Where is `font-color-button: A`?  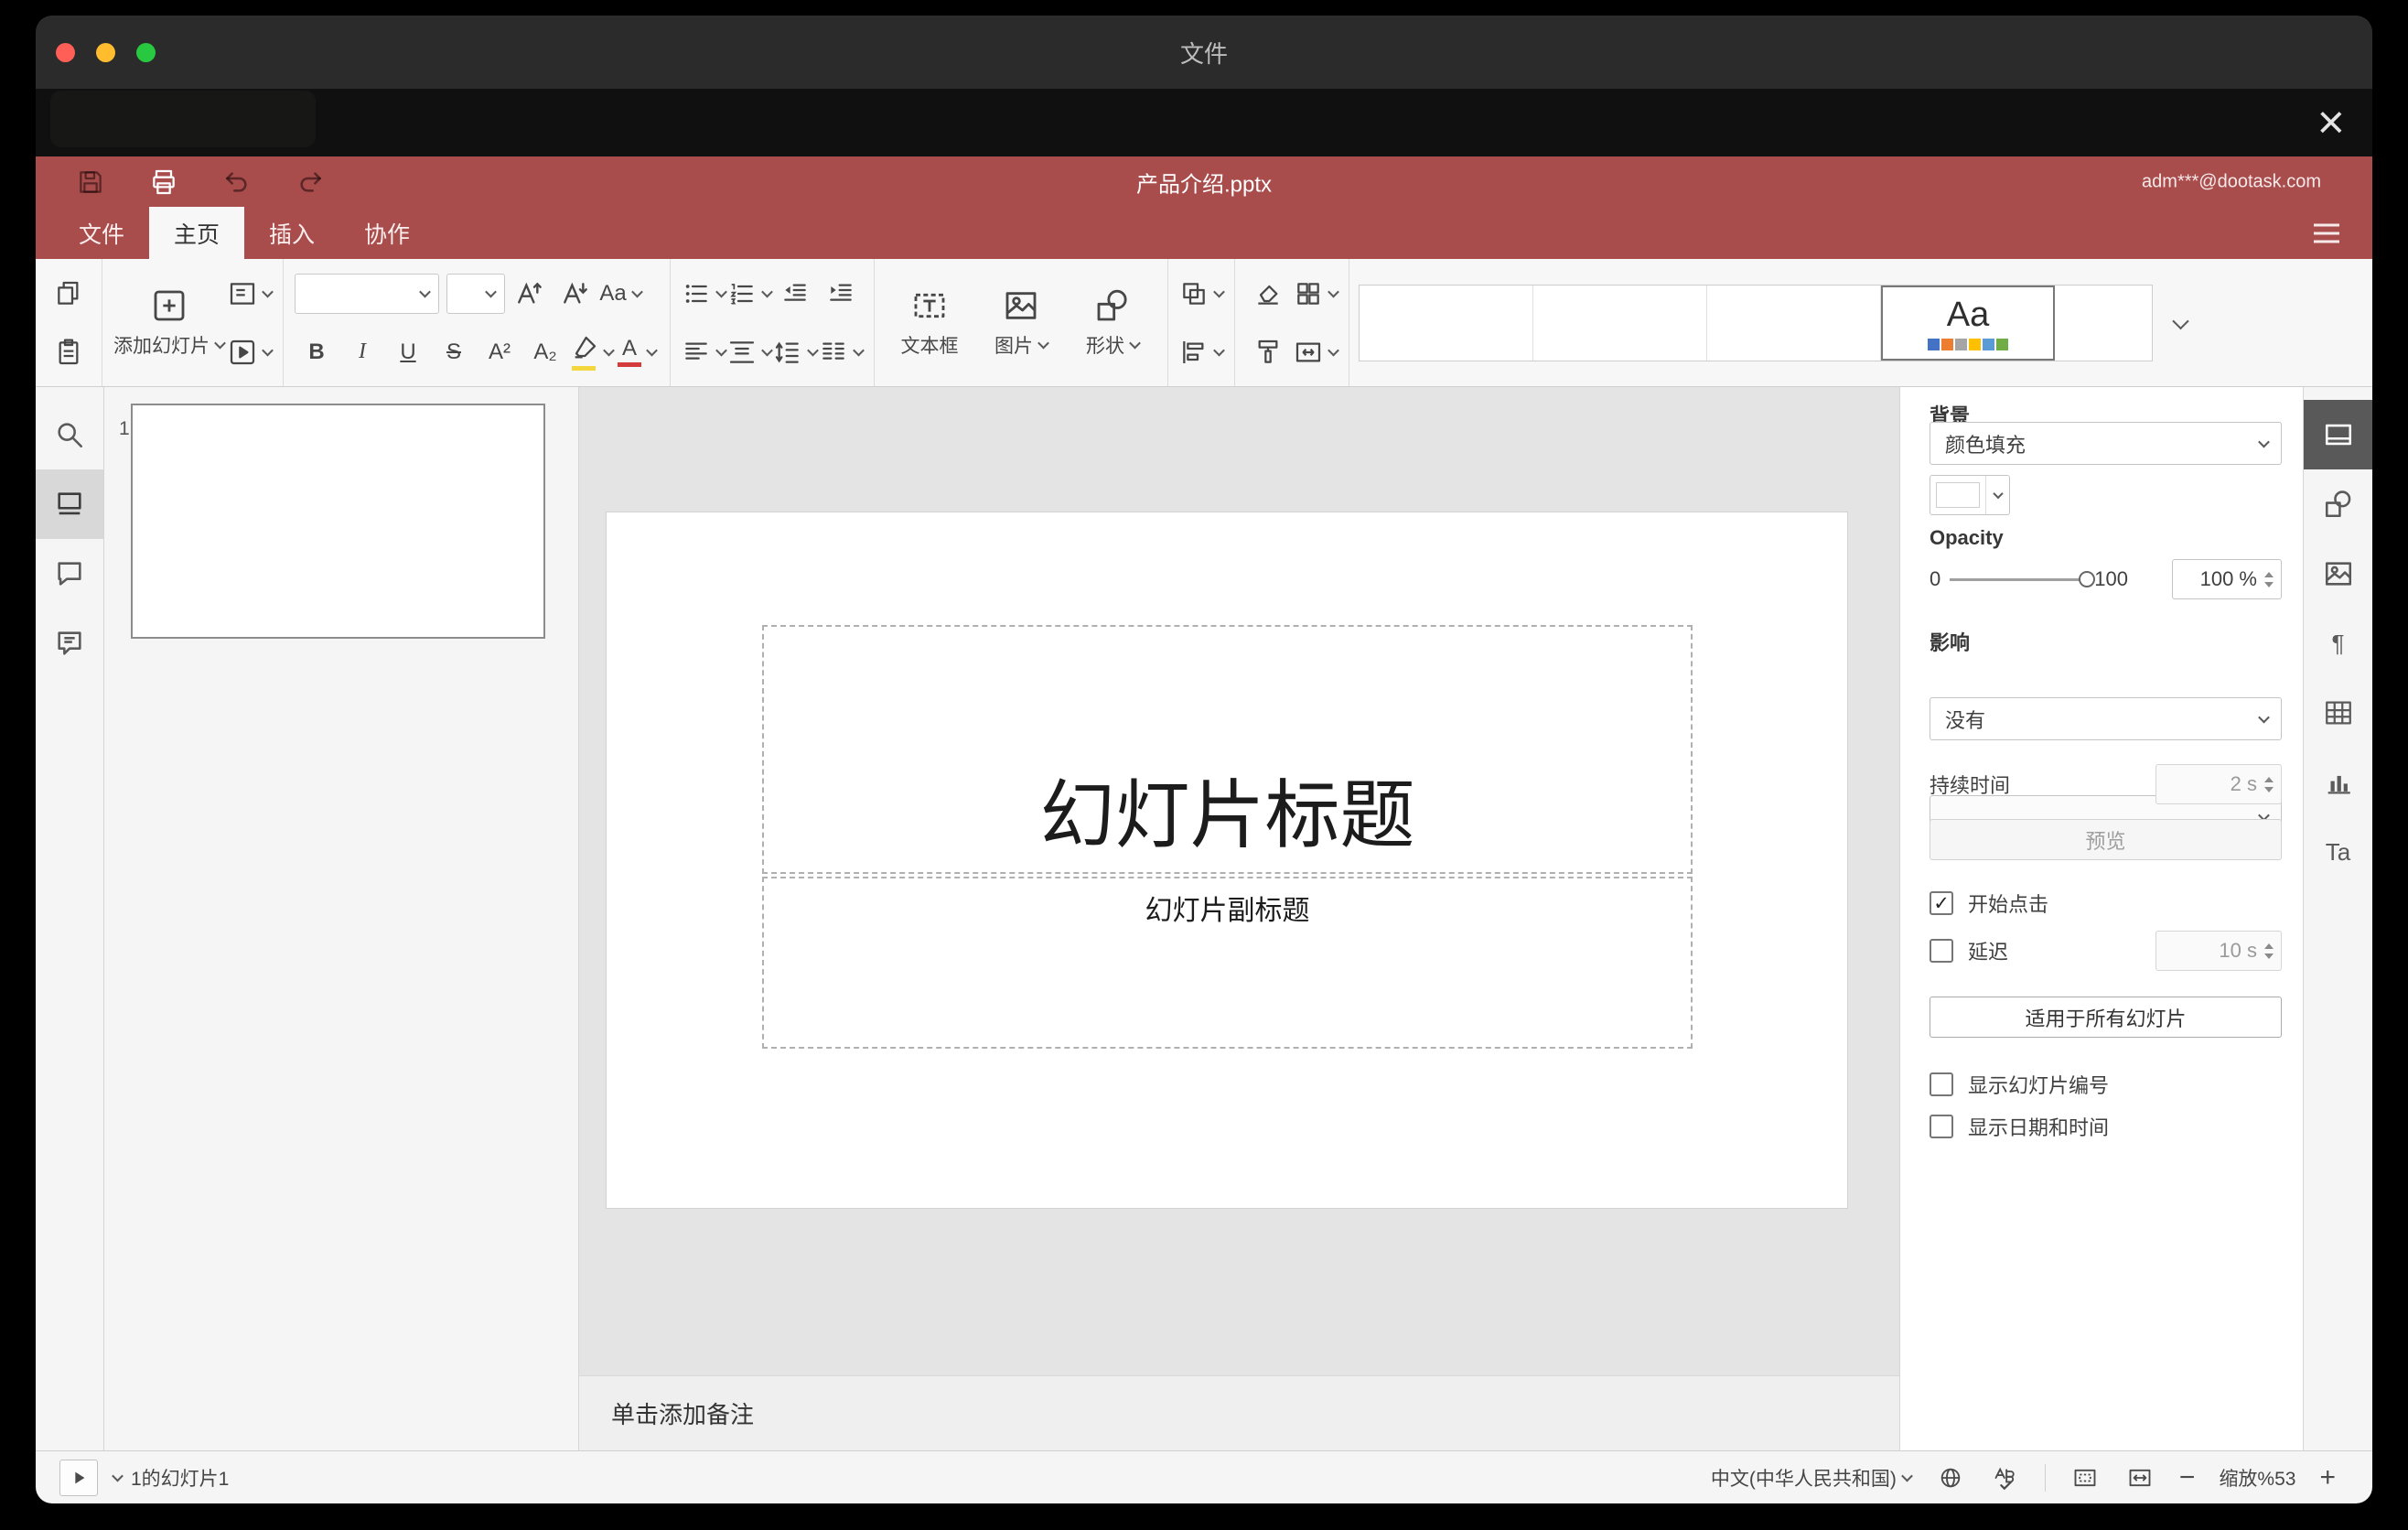
font-color-button: A is located at coordinates (637, 352).